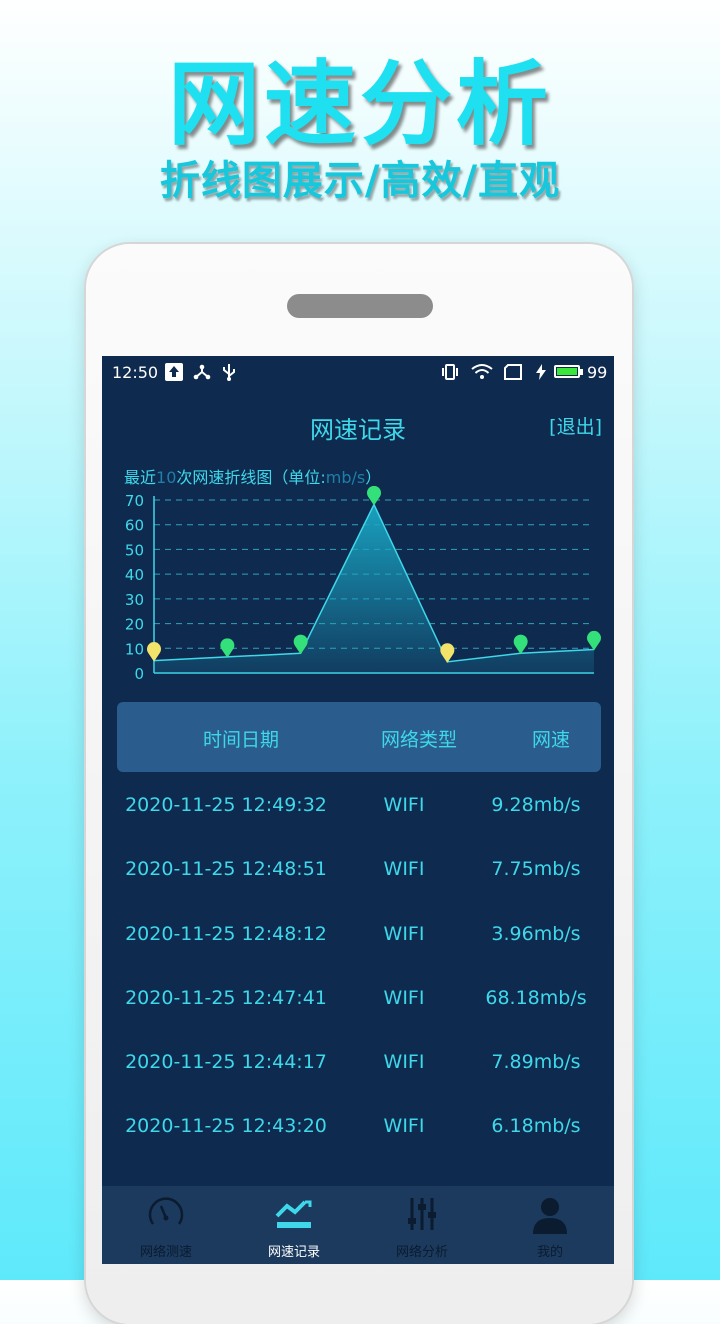 The width and height of the screenshot is (720, 1324). I want to click on battery-level: 99, so click(597, 372).